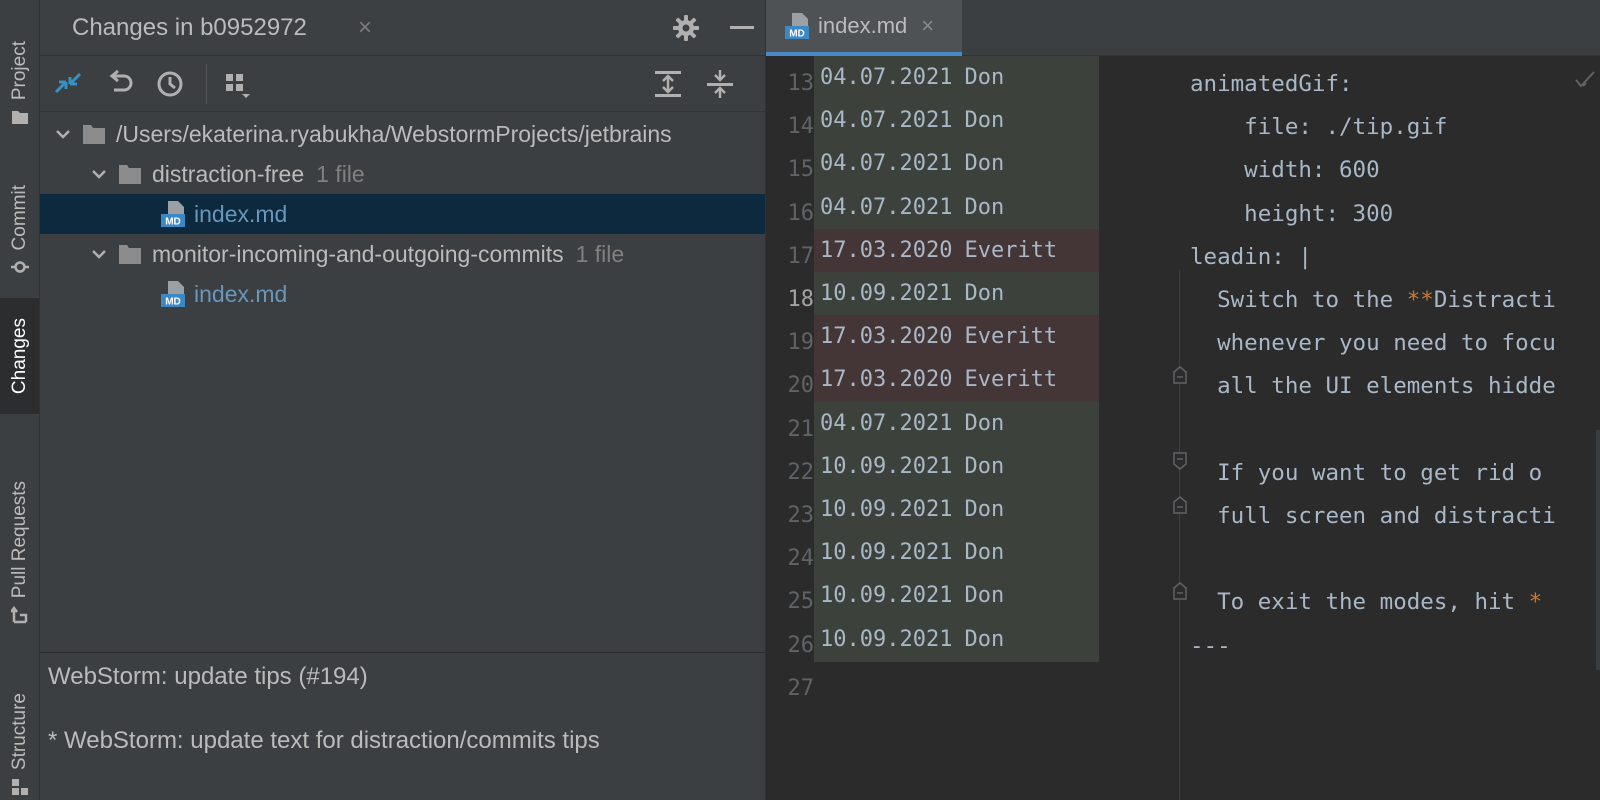 The image size is (1600, 800). Describe the element at coordinates (402, 84) in the screenshot. I see `changes-toolbar` at that location.